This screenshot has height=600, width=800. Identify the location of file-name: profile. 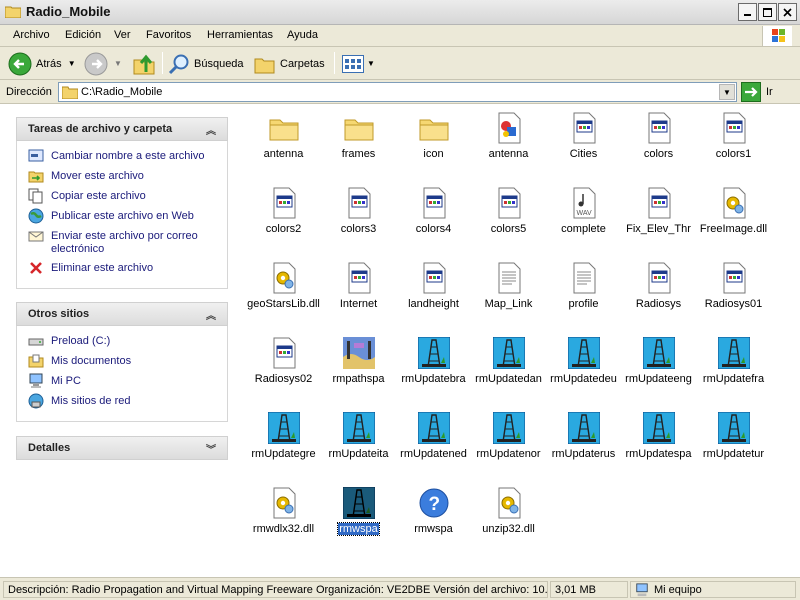
(583, 304).